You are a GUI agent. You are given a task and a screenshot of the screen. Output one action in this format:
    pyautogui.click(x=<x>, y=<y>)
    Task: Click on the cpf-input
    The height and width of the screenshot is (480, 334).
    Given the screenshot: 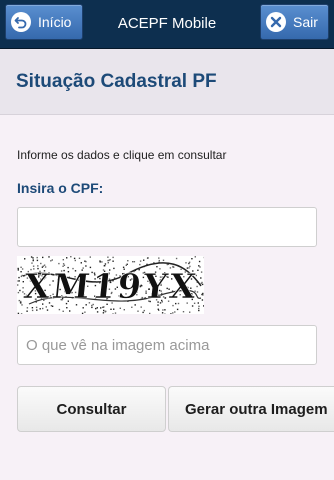 What is the action you would take?
    pyautogui.click(x=167, y=227)
    